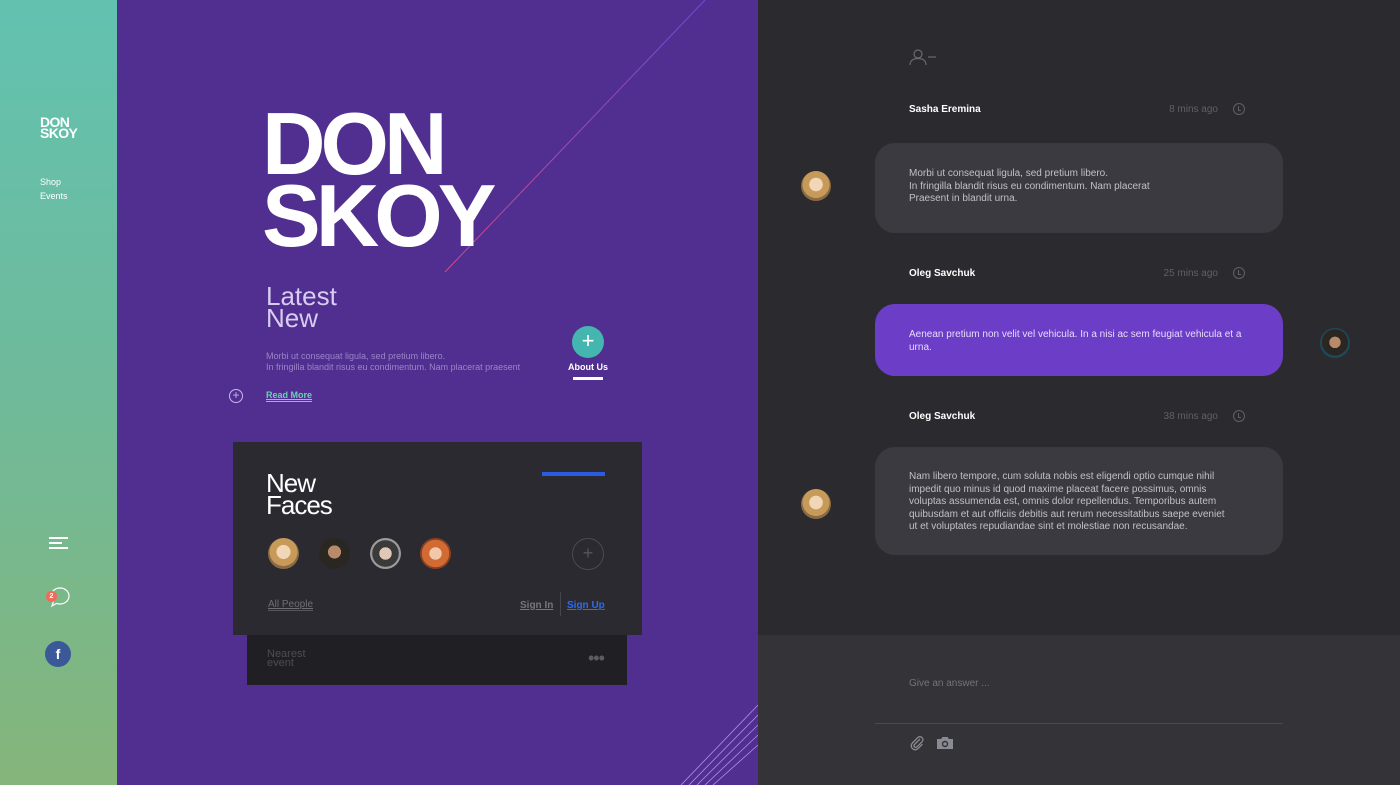 The height and width of the screenshot is (785, 1400). Describe the element at coordinates (596, 658) in the screenshot. I see `more-options-icon: •••` at that location.